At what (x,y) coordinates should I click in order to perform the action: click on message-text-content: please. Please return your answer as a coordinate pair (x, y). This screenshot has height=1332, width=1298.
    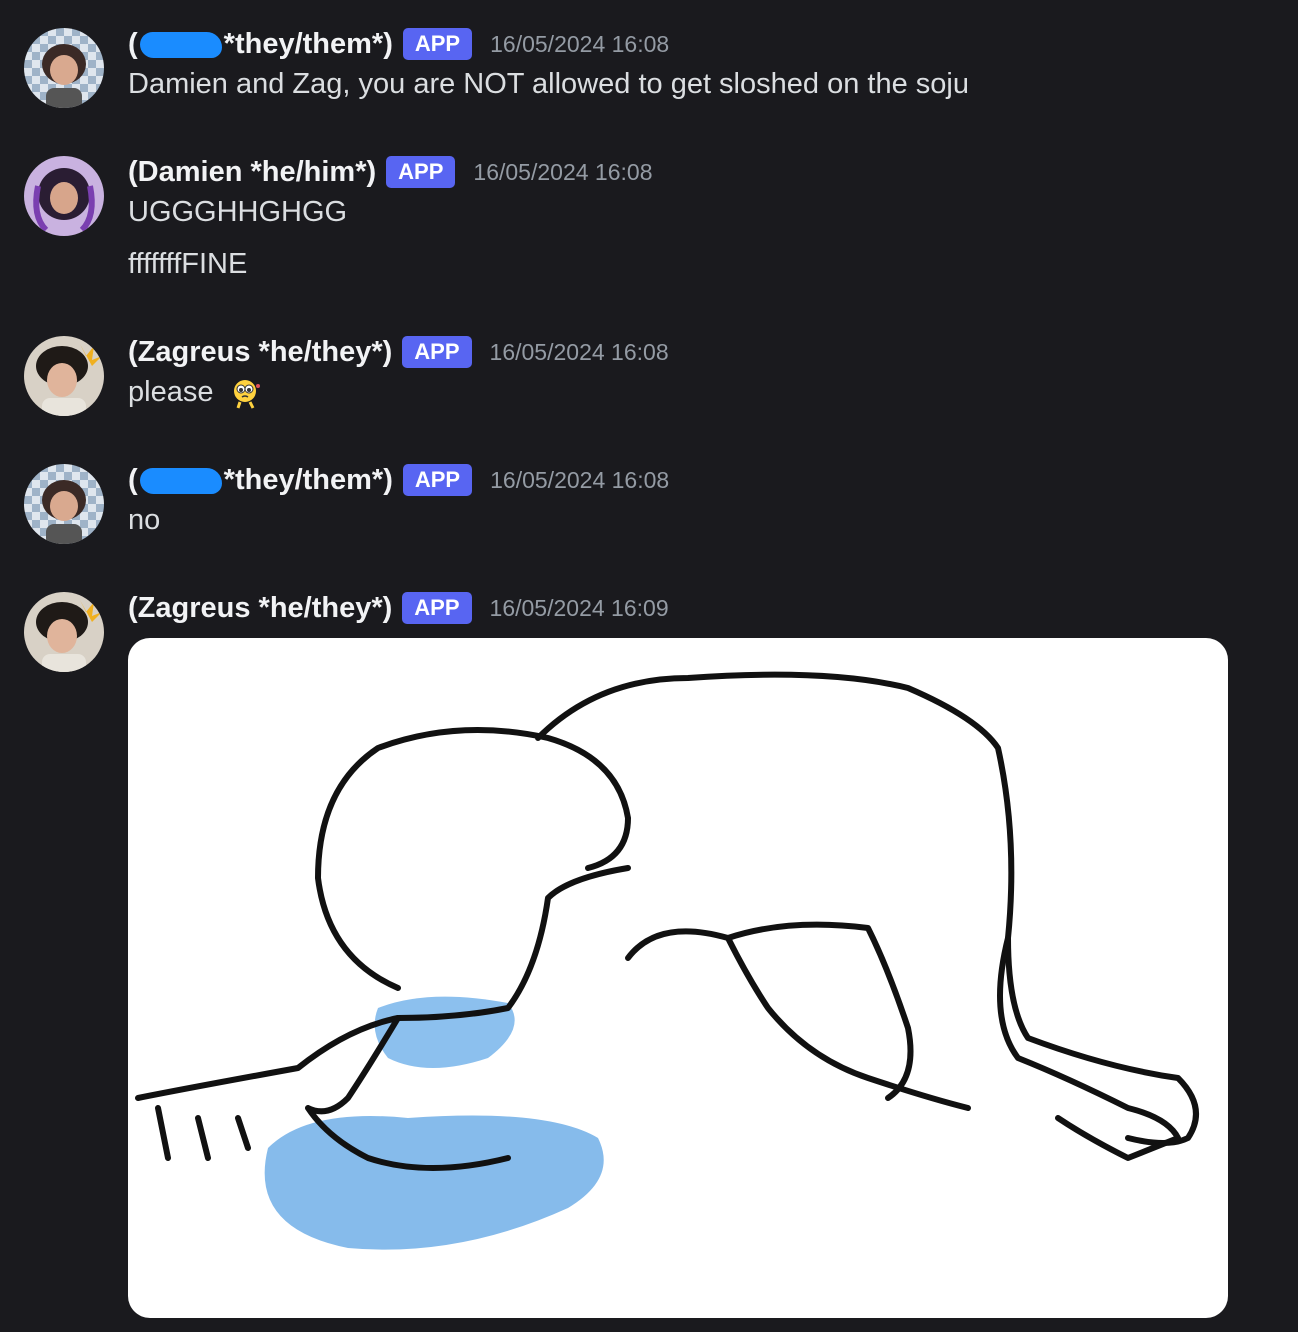
    Looking at the image, I should click on (171, 392).